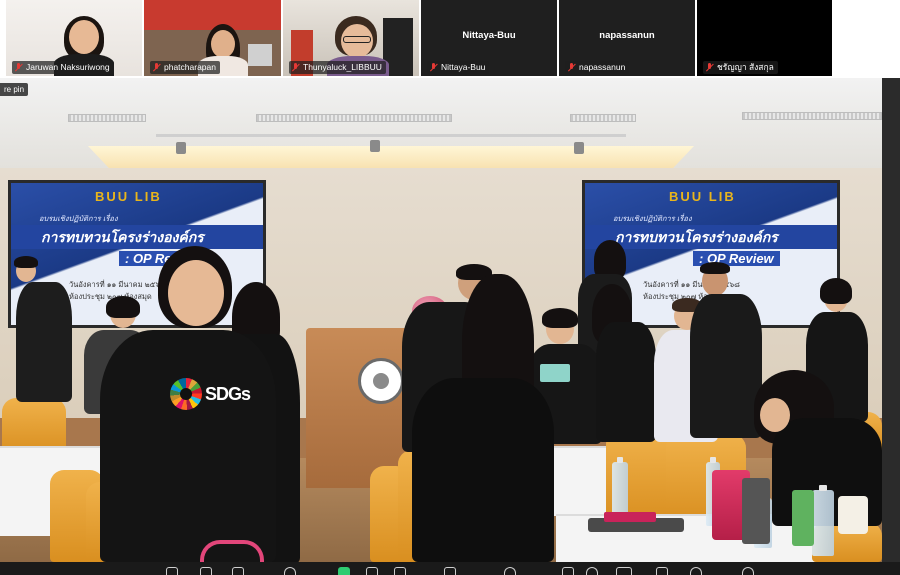  I want to click on participant-tile-2: phatcharapan, so click(212, 38).